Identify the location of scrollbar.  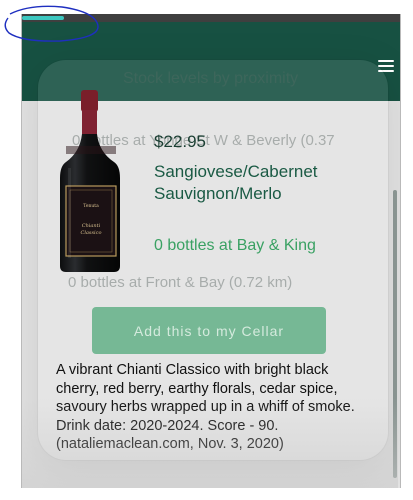
(395, 334).